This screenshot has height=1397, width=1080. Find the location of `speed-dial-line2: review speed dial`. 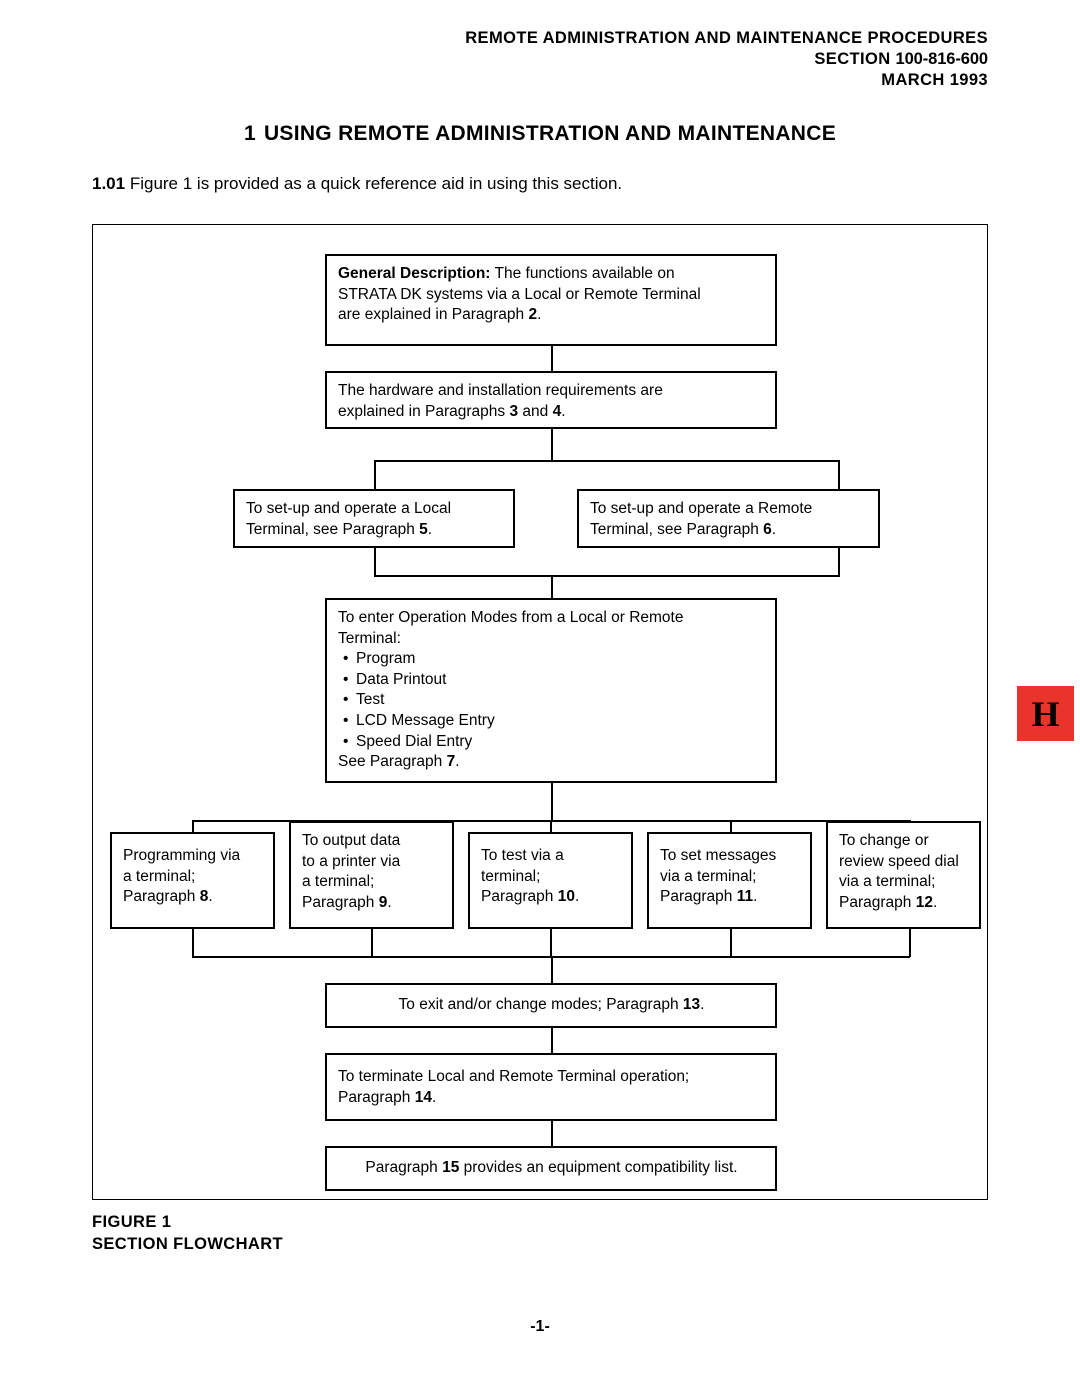

speed-dial-line2: review speed dial is located at coordinates (899, 861).